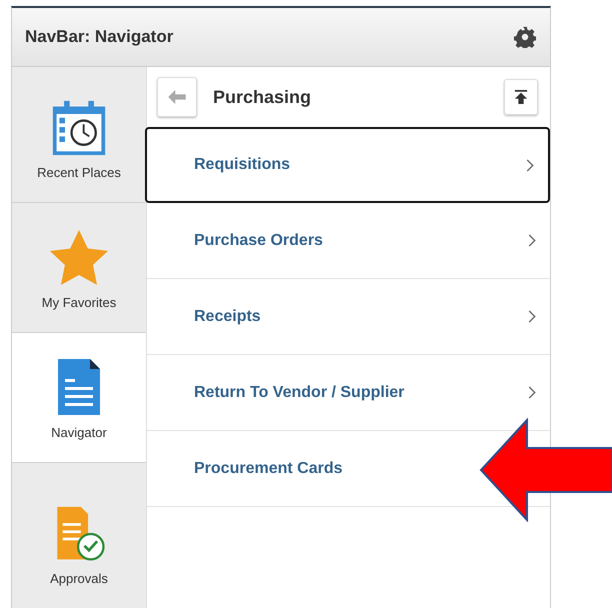 Image resolution: width=612 pixels, height=608 pixels. What do you see at coordinates (348, 241) in the screenshot?
I see `menu-item: Purchase Orders` at bounding box center [348, 241].